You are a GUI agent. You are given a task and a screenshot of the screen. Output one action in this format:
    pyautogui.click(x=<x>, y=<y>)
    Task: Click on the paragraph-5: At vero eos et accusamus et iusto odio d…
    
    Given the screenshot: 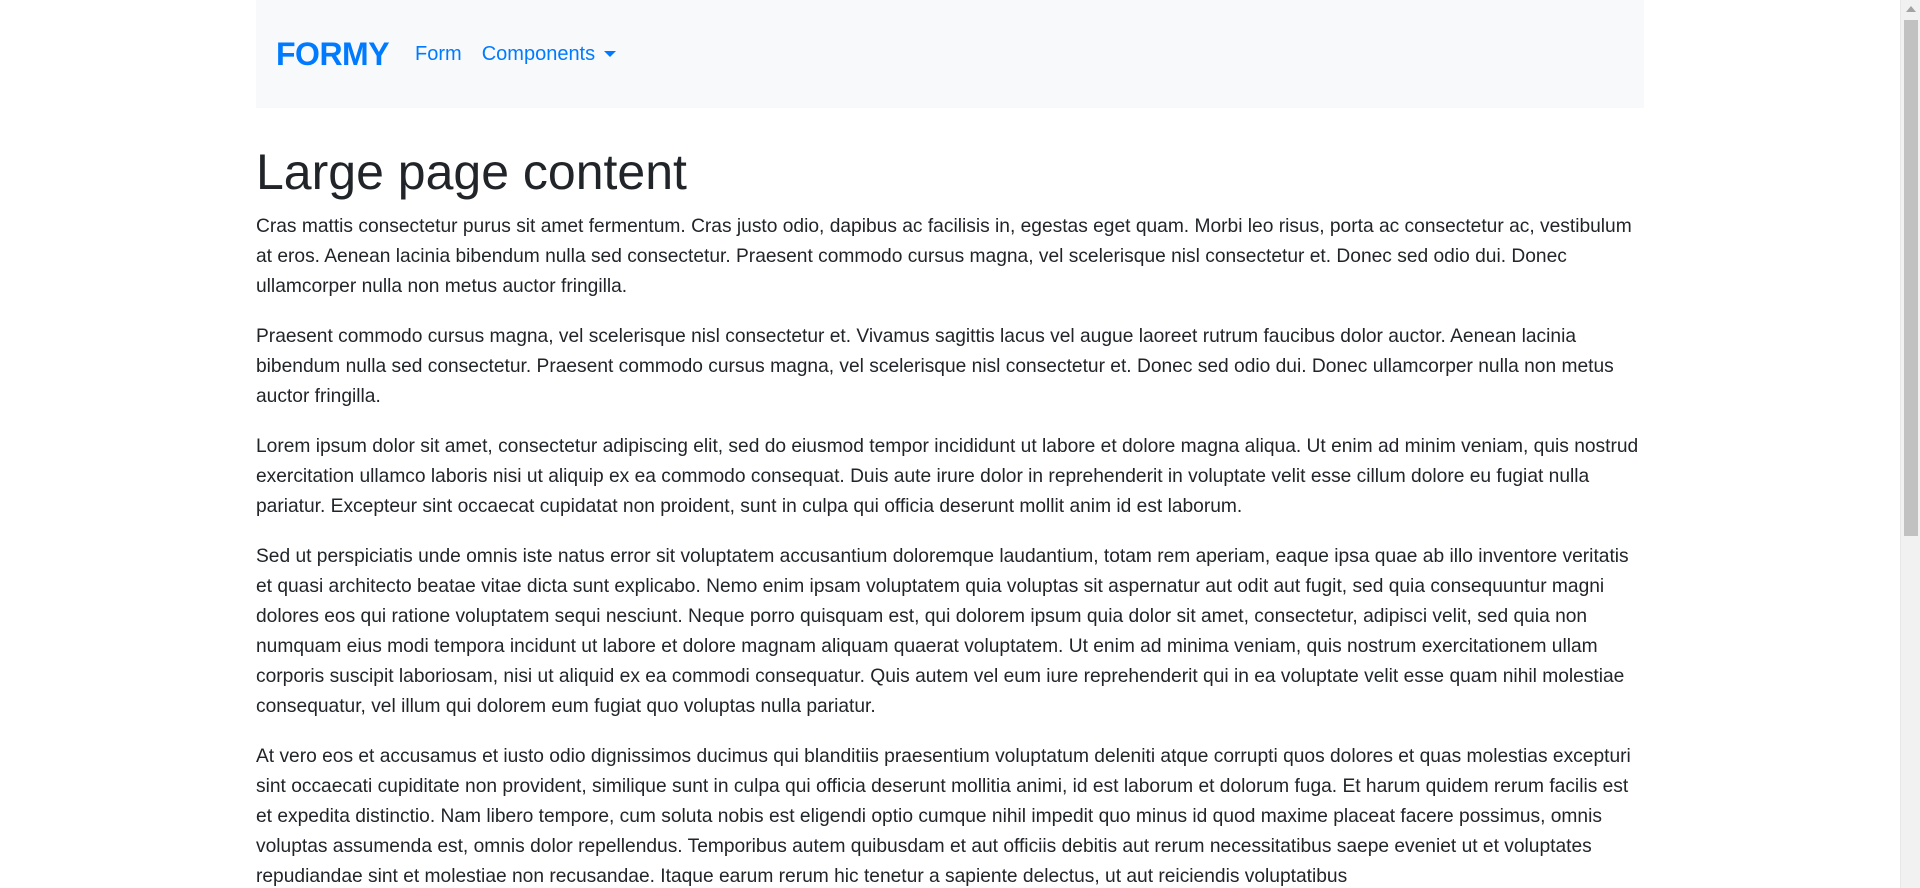 What is the action you would take?
    pyautogui.click(x=943, y=816)
    